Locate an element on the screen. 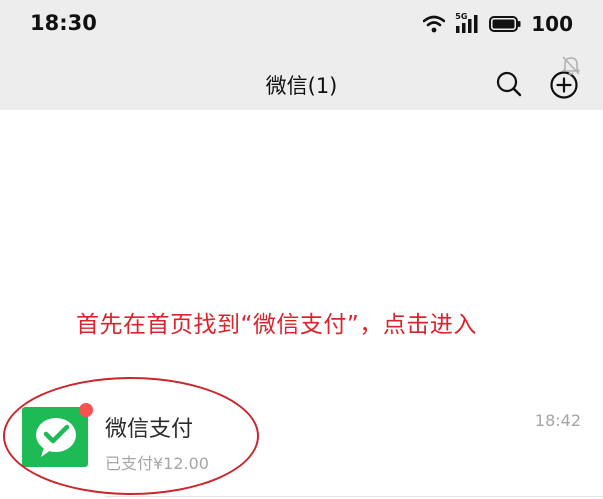 The height and width of the screenshot is (499, 603). chat-time: 18:42 is located at coordinates (557, 420).